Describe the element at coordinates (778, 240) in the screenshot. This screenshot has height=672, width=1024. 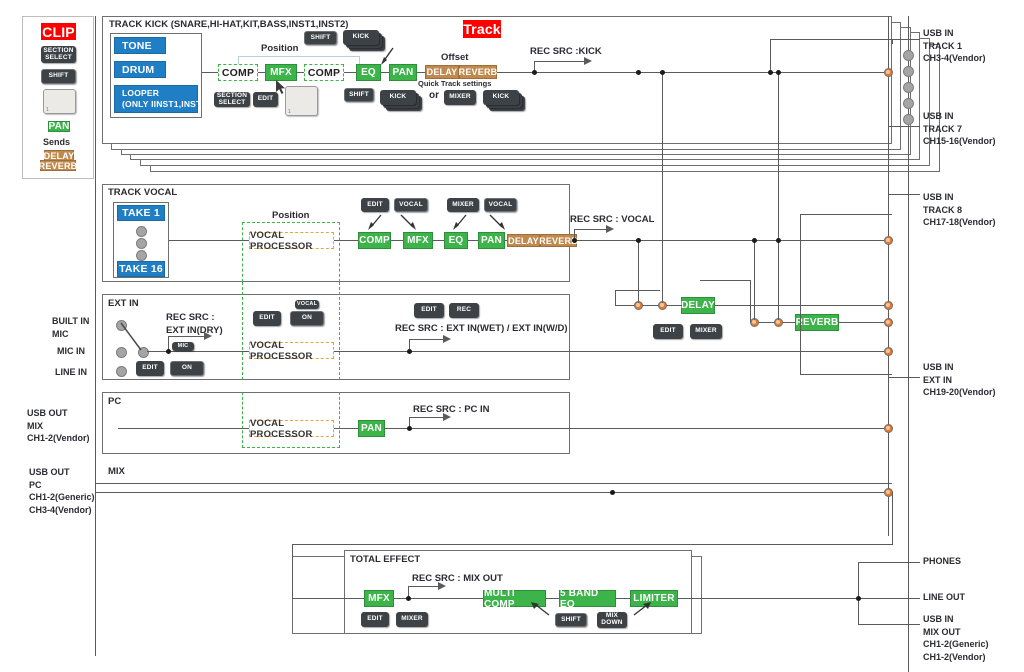
I see `tap-vocal-rv2` at that location.